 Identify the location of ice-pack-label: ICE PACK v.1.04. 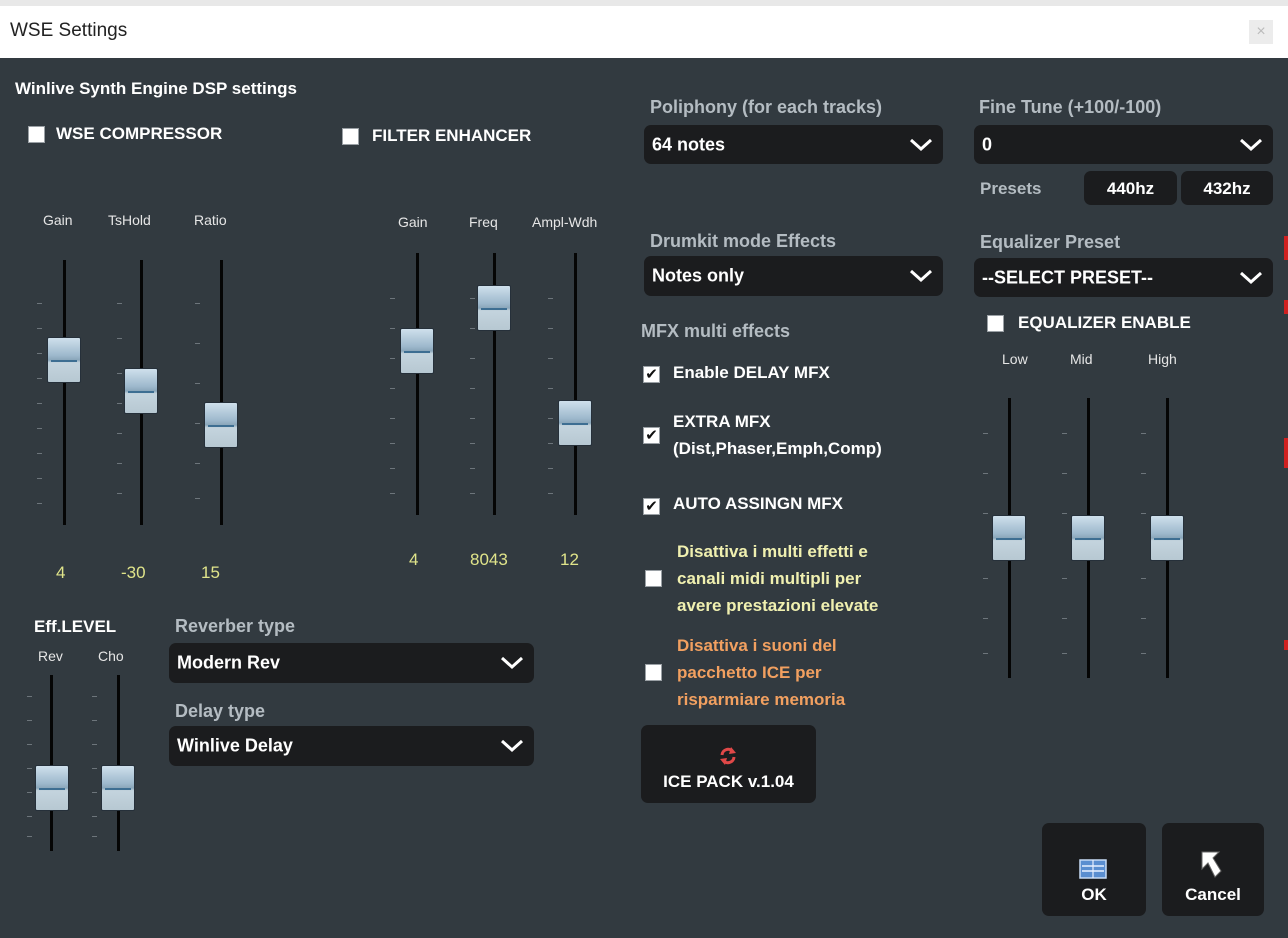
(728, 781).